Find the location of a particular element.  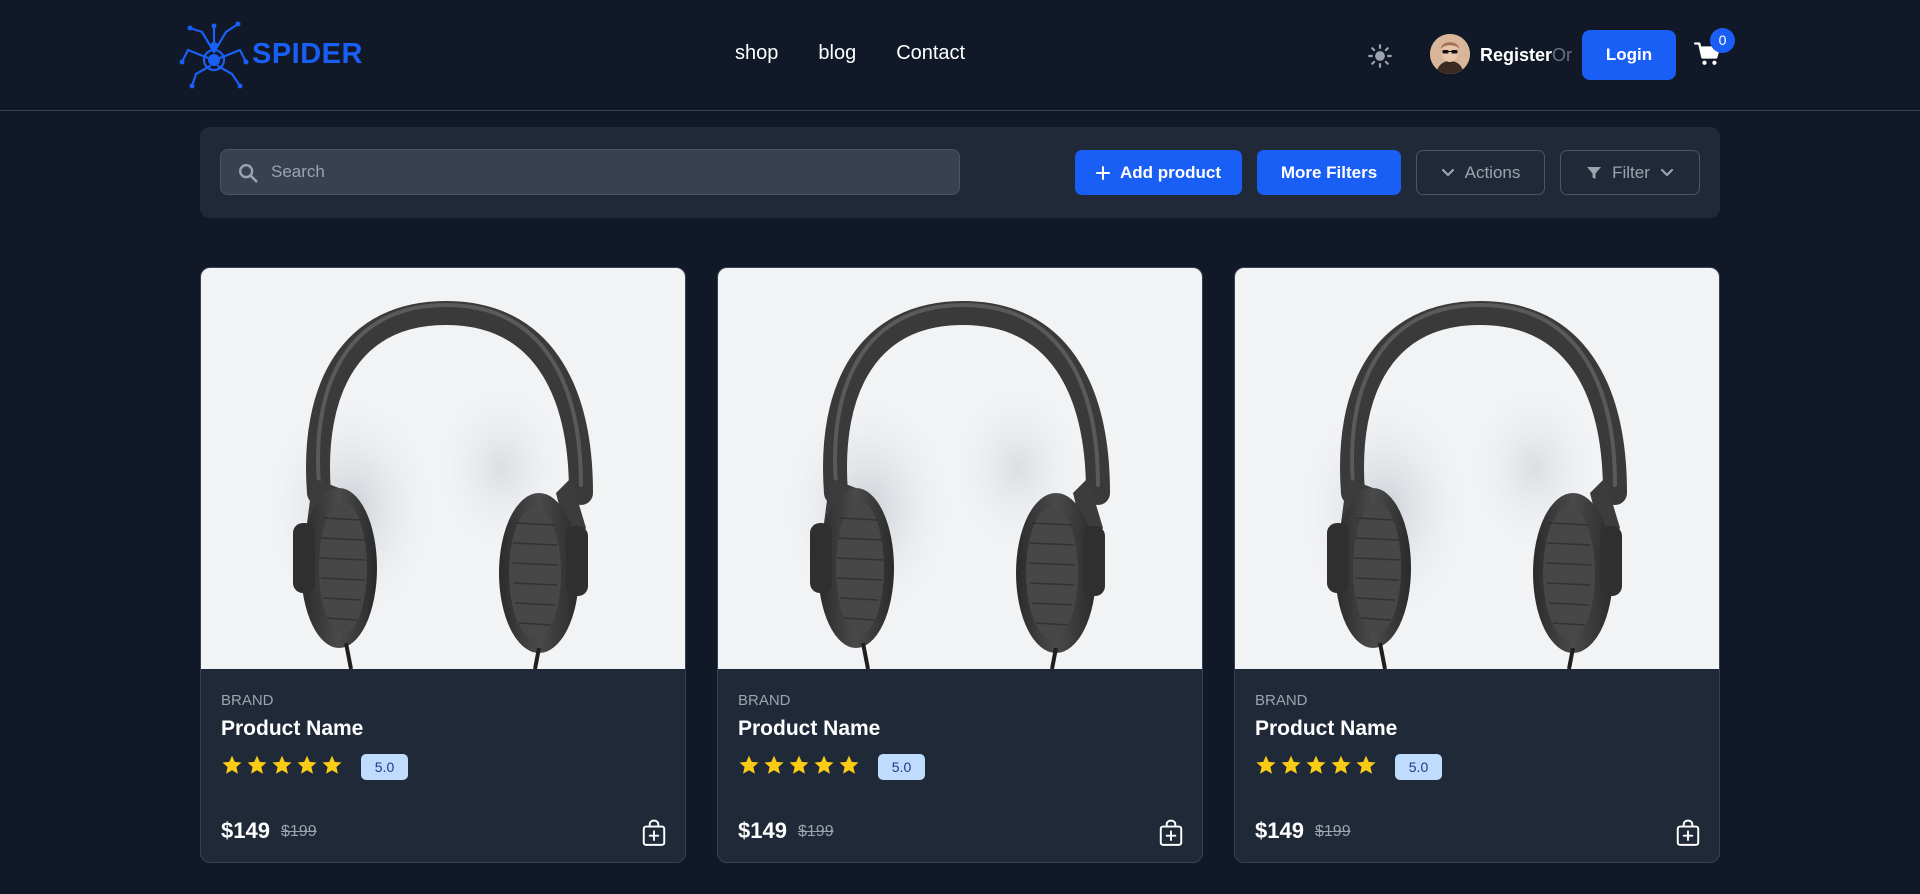

filter-label: Filter is located at coordinates (1631, 172).